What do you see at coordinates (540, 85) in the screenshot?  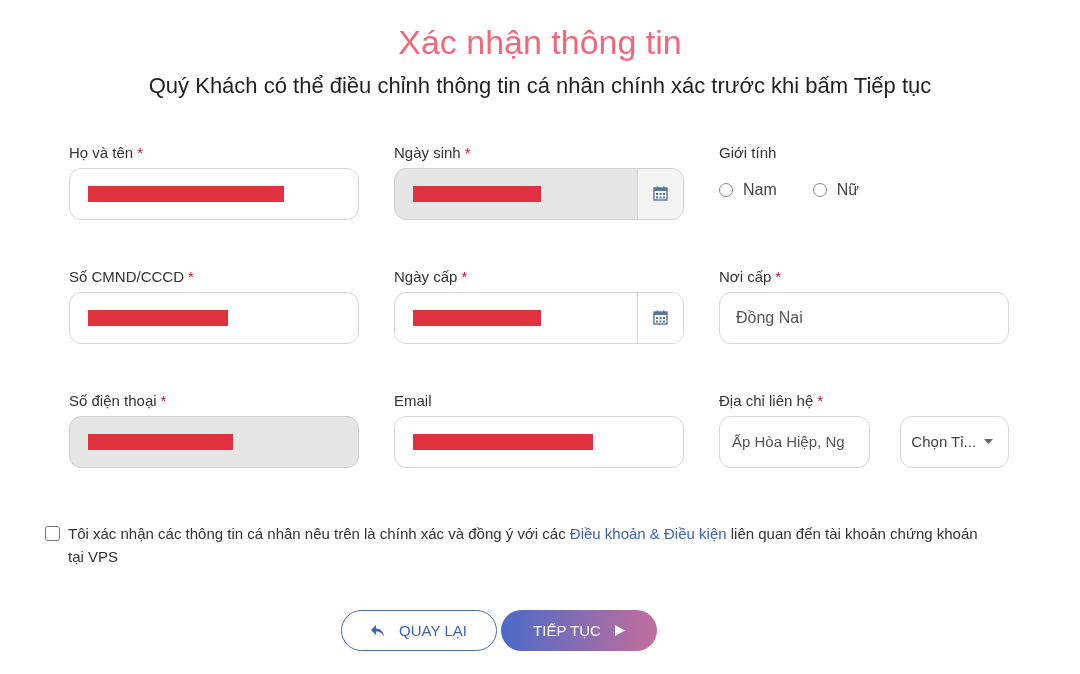 I see `page-subtitle: Quý Khách có thể điều chỉnh thông tin cá nhân chính xác trước khi bấm Tiếp tục` at bounding box center [540, 85].